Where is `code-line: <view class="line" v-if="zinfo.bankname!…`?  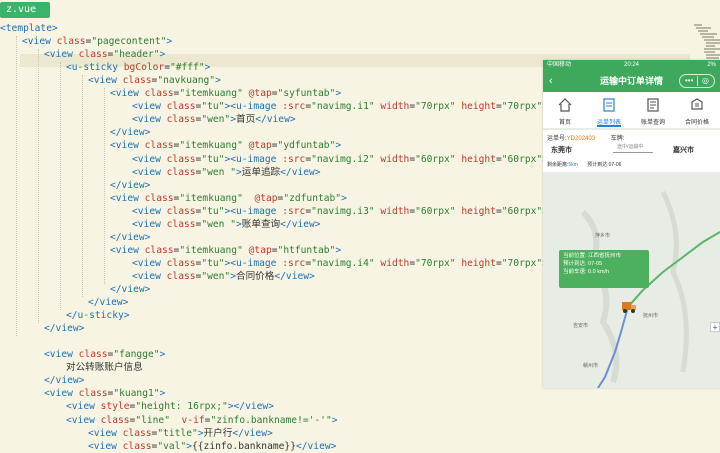
code-line: <view class="line" v-if="zinfo.bankname!… is located at coordinates (202, 420).